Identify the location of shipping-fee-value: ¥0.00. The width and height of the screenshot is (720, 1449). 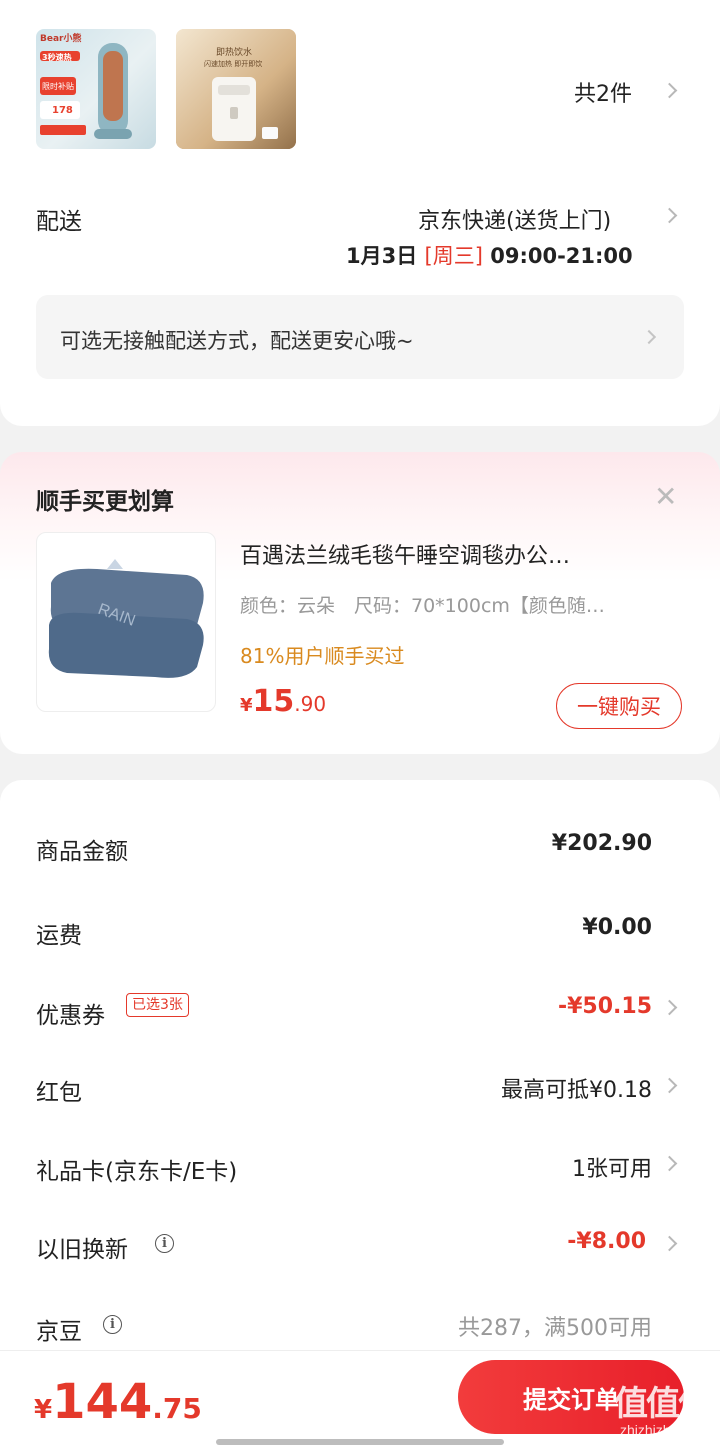
(617, 927).